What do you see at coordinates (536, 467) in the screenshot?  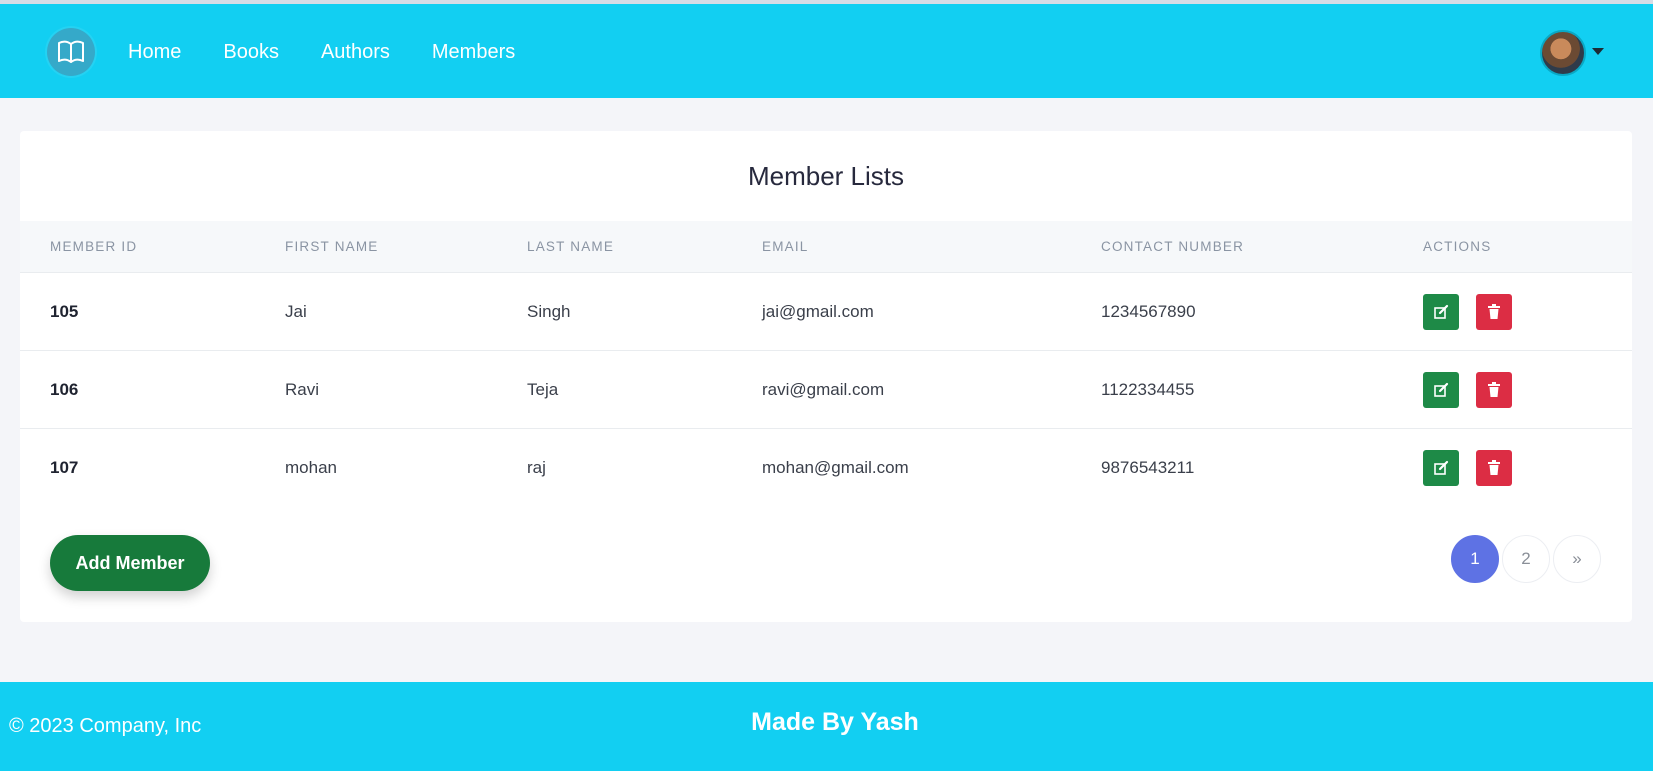 I see `cell-last-name: raj` at bounding box center [536, 467].